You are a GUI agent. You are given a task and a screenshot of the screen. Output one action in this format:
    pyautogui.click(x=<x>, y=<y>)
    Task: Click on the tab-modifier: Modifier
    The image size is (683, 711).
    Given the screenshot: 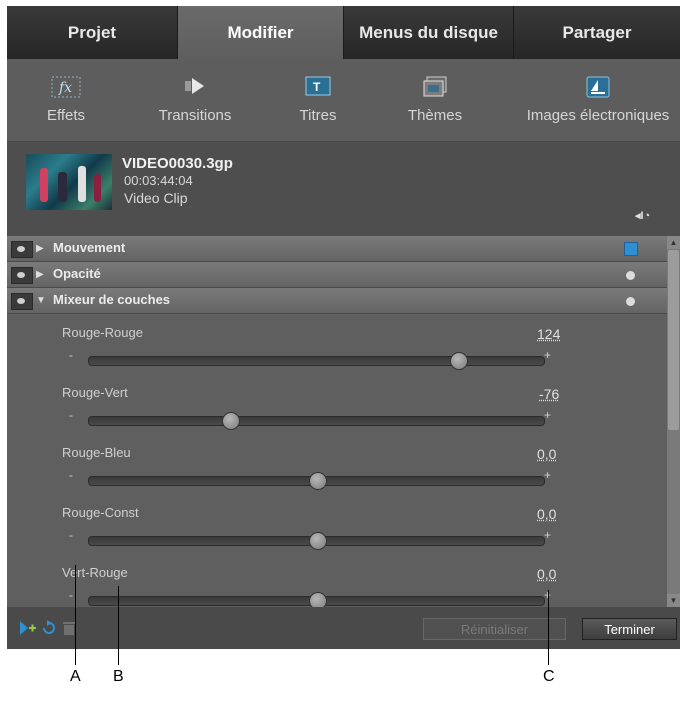 What is the action you would take?
    pyautogui.click(x=261, y=32)
    